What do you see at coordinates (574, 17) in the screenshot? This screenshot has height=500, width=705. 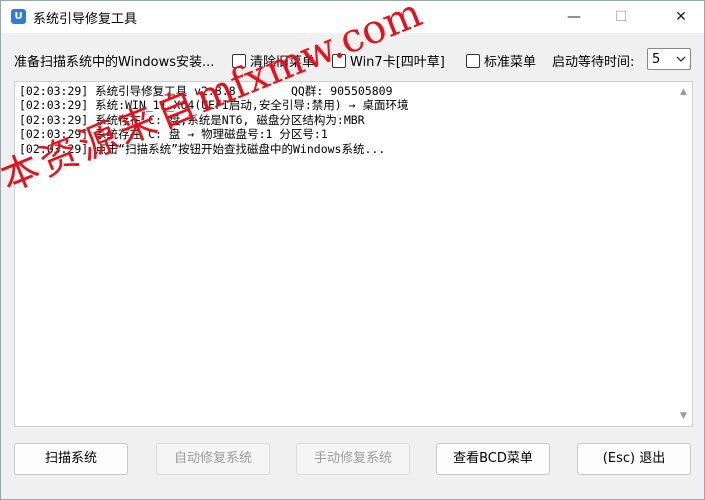 I see `minimize-button: —` at bounding box center [574, 17].